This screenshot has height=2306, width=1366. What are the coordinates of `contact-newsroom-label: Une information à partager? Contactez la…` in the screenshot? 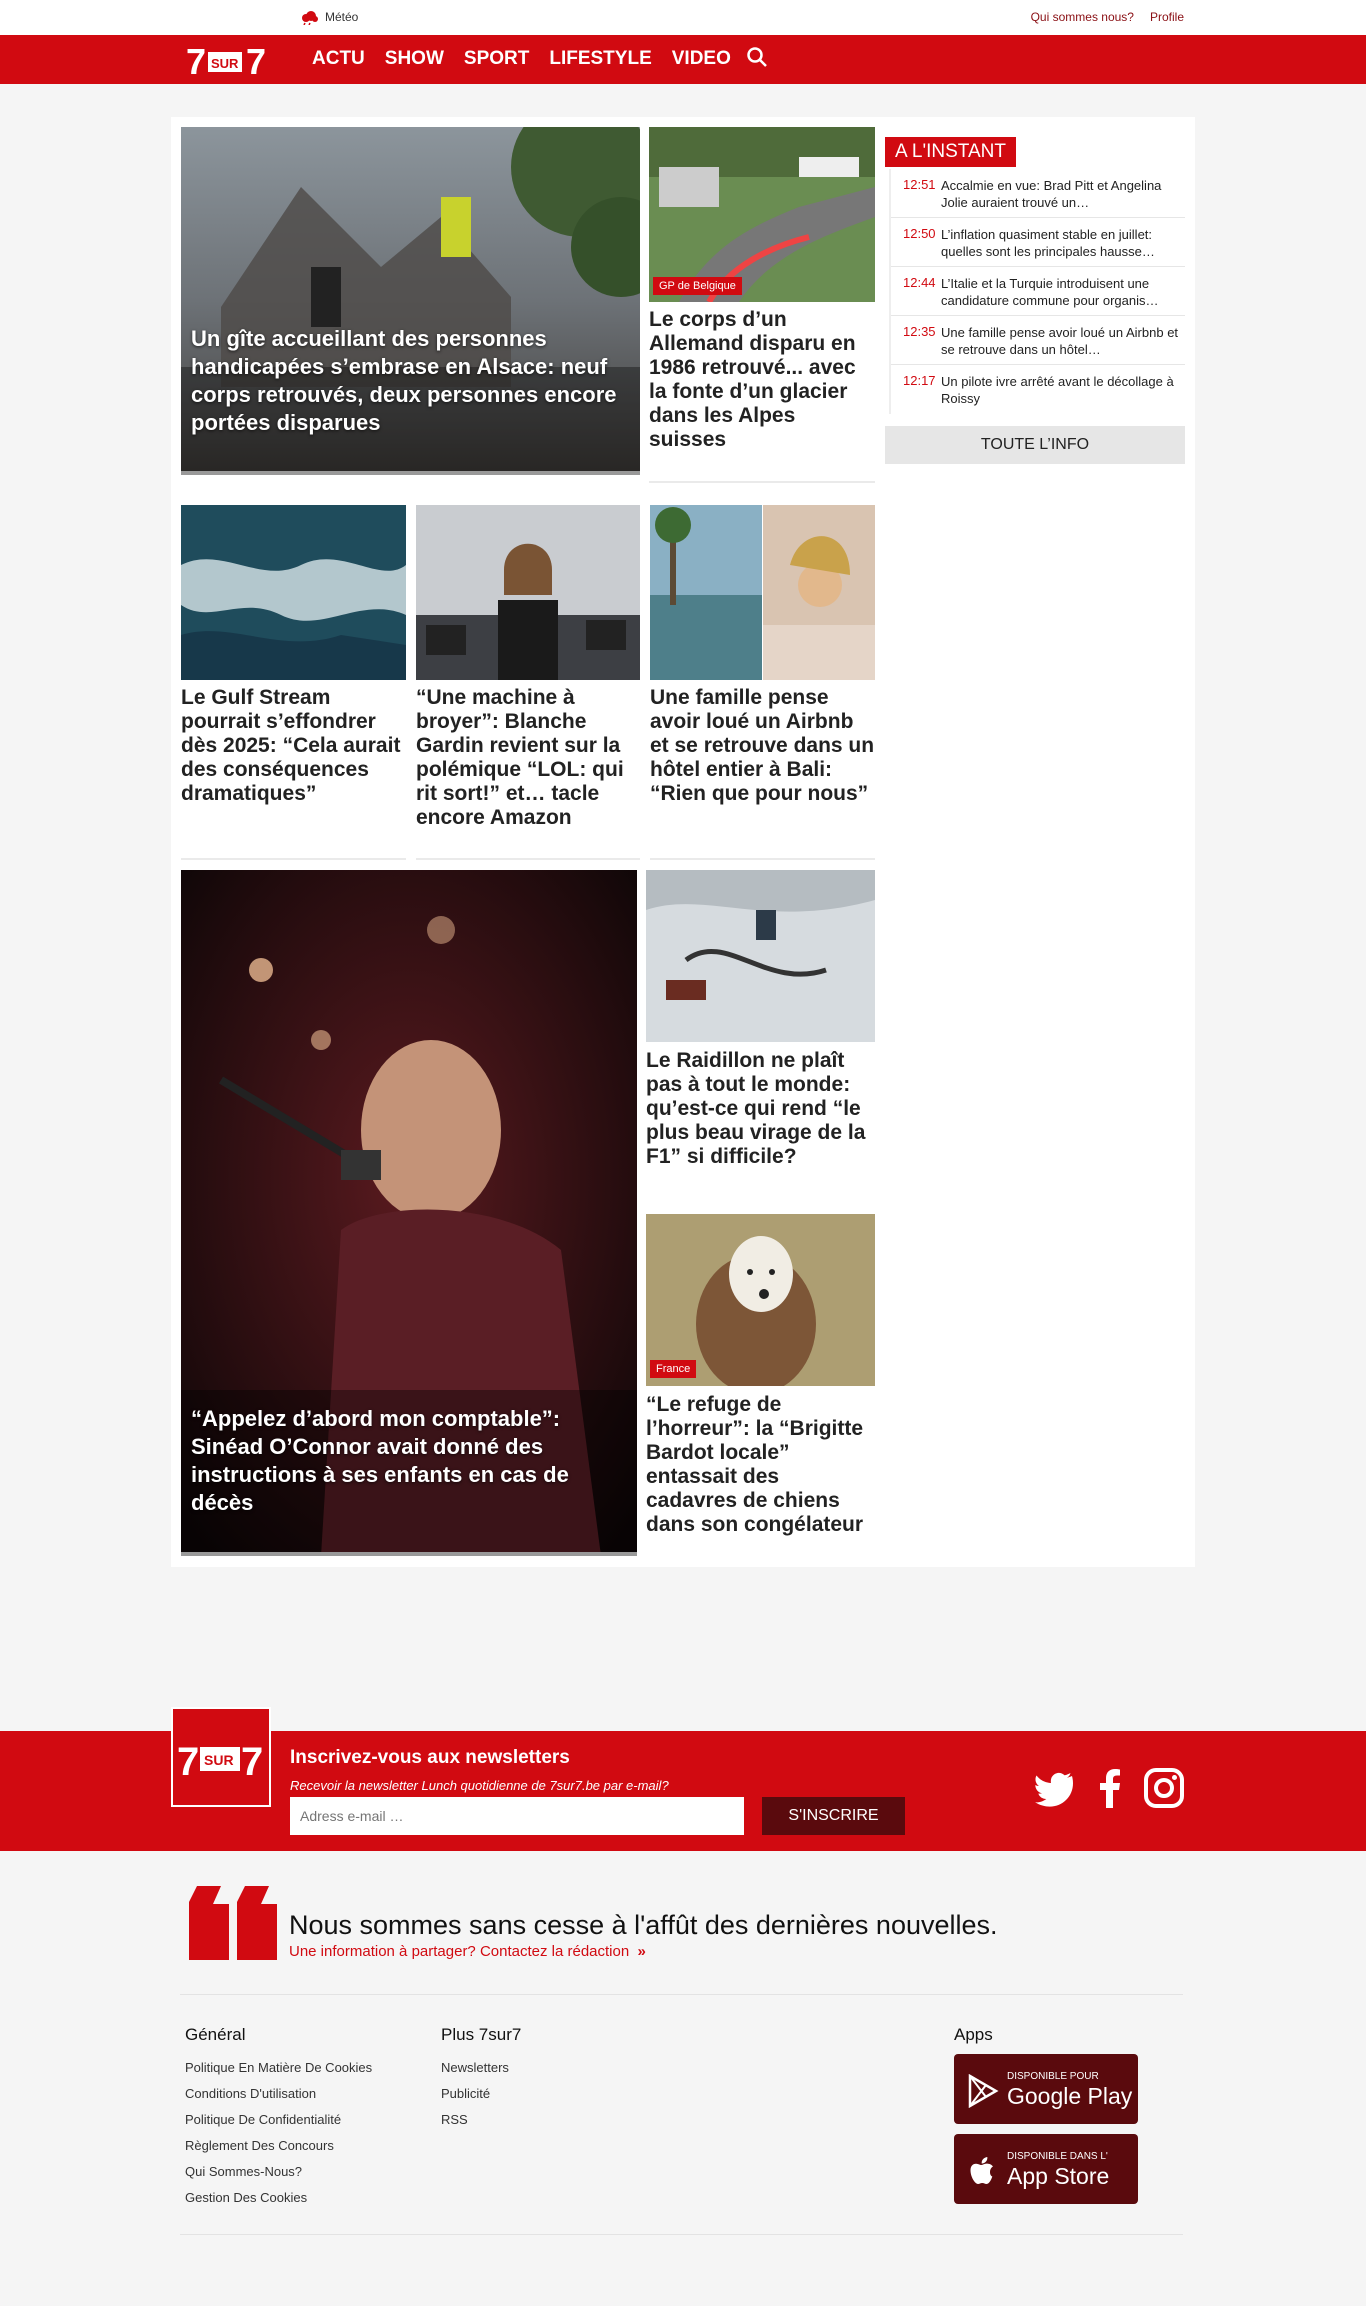 It's located at (459, 1951).